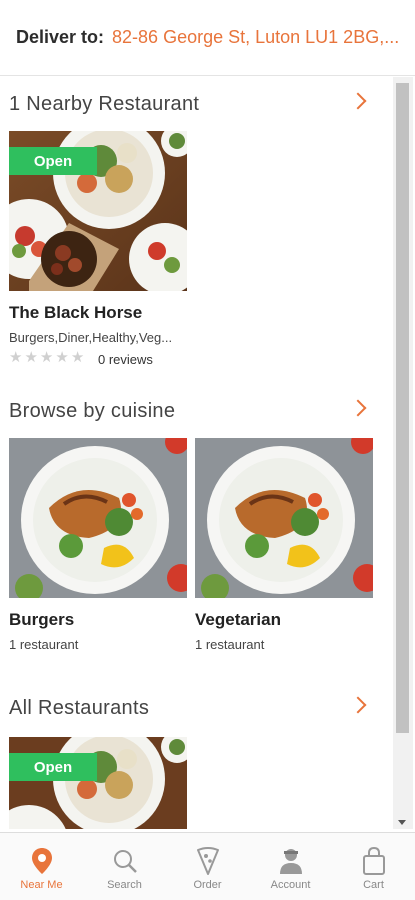 The height and width of the screenshot is (900, 415). I want to click on nav-account: Account, so click(290, 866).